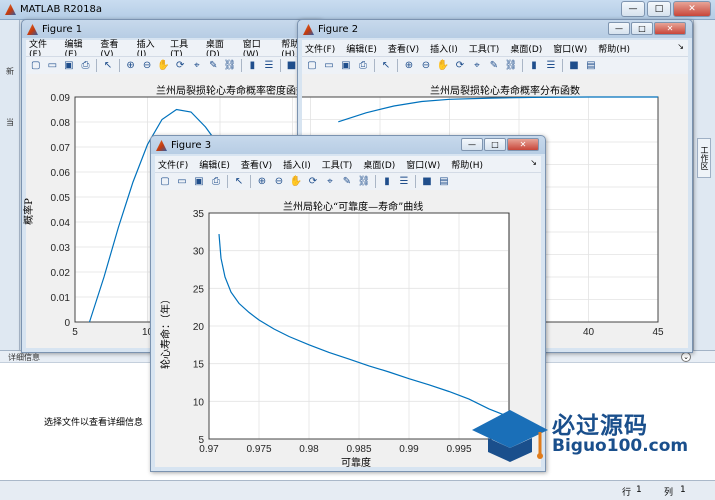 This screenshot has width=715, height=500. What do you see at coordinates (692, 9) in the screenshot?
I see `close-button: ✕` at bounding box center [692, 9].